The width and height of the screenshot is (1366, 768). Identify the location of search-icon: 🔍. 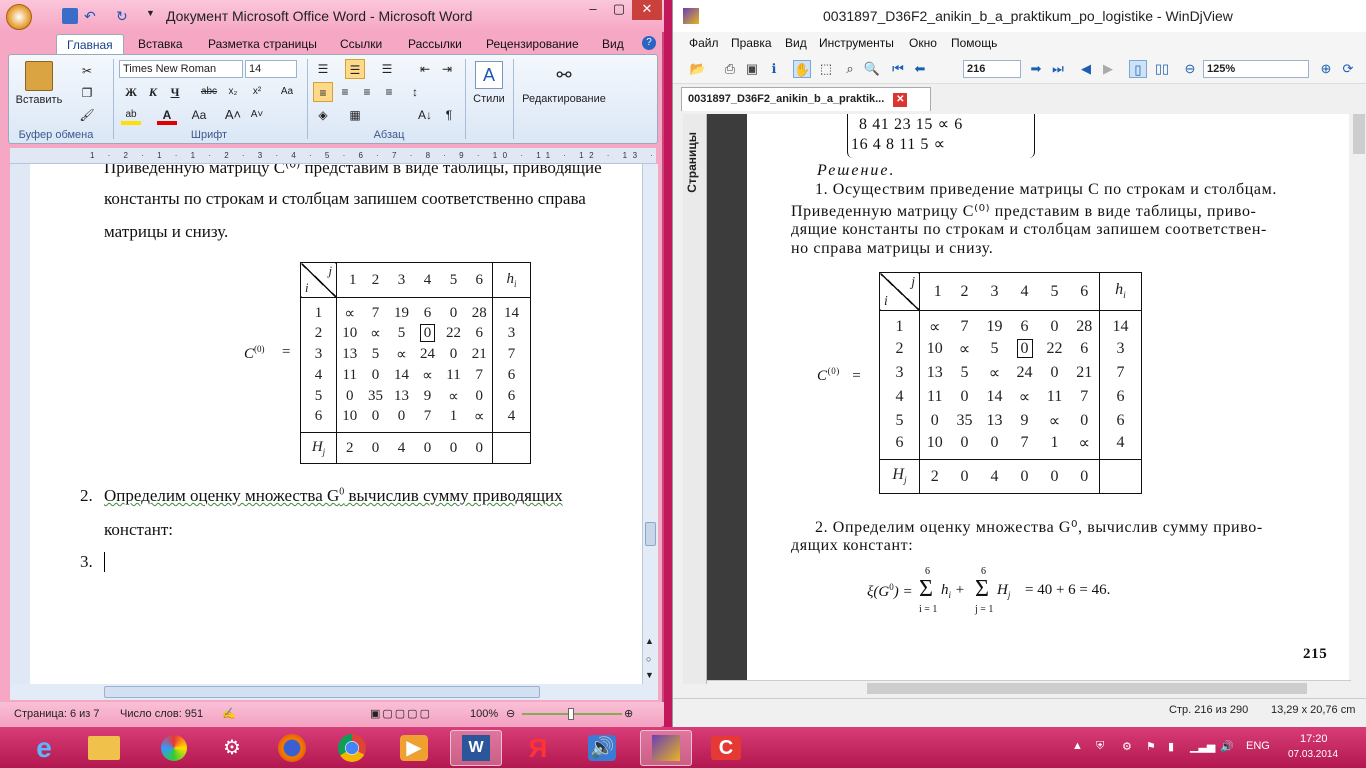
(872, 69).